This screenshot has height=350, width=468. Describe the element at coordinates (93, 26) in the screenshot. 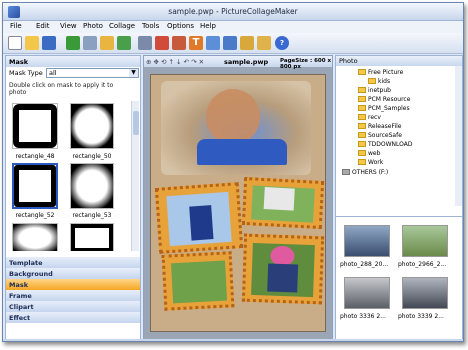

I see `menu-photo: Photo` at that location.